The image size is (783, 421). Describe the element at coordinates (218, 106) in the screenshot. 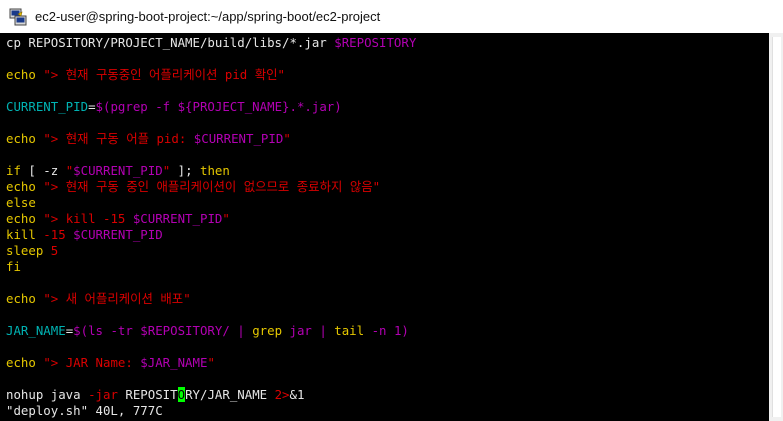

I see `code-token: $(pgrep -f ${PROJECT_NAME}.*.jar)` at that location.